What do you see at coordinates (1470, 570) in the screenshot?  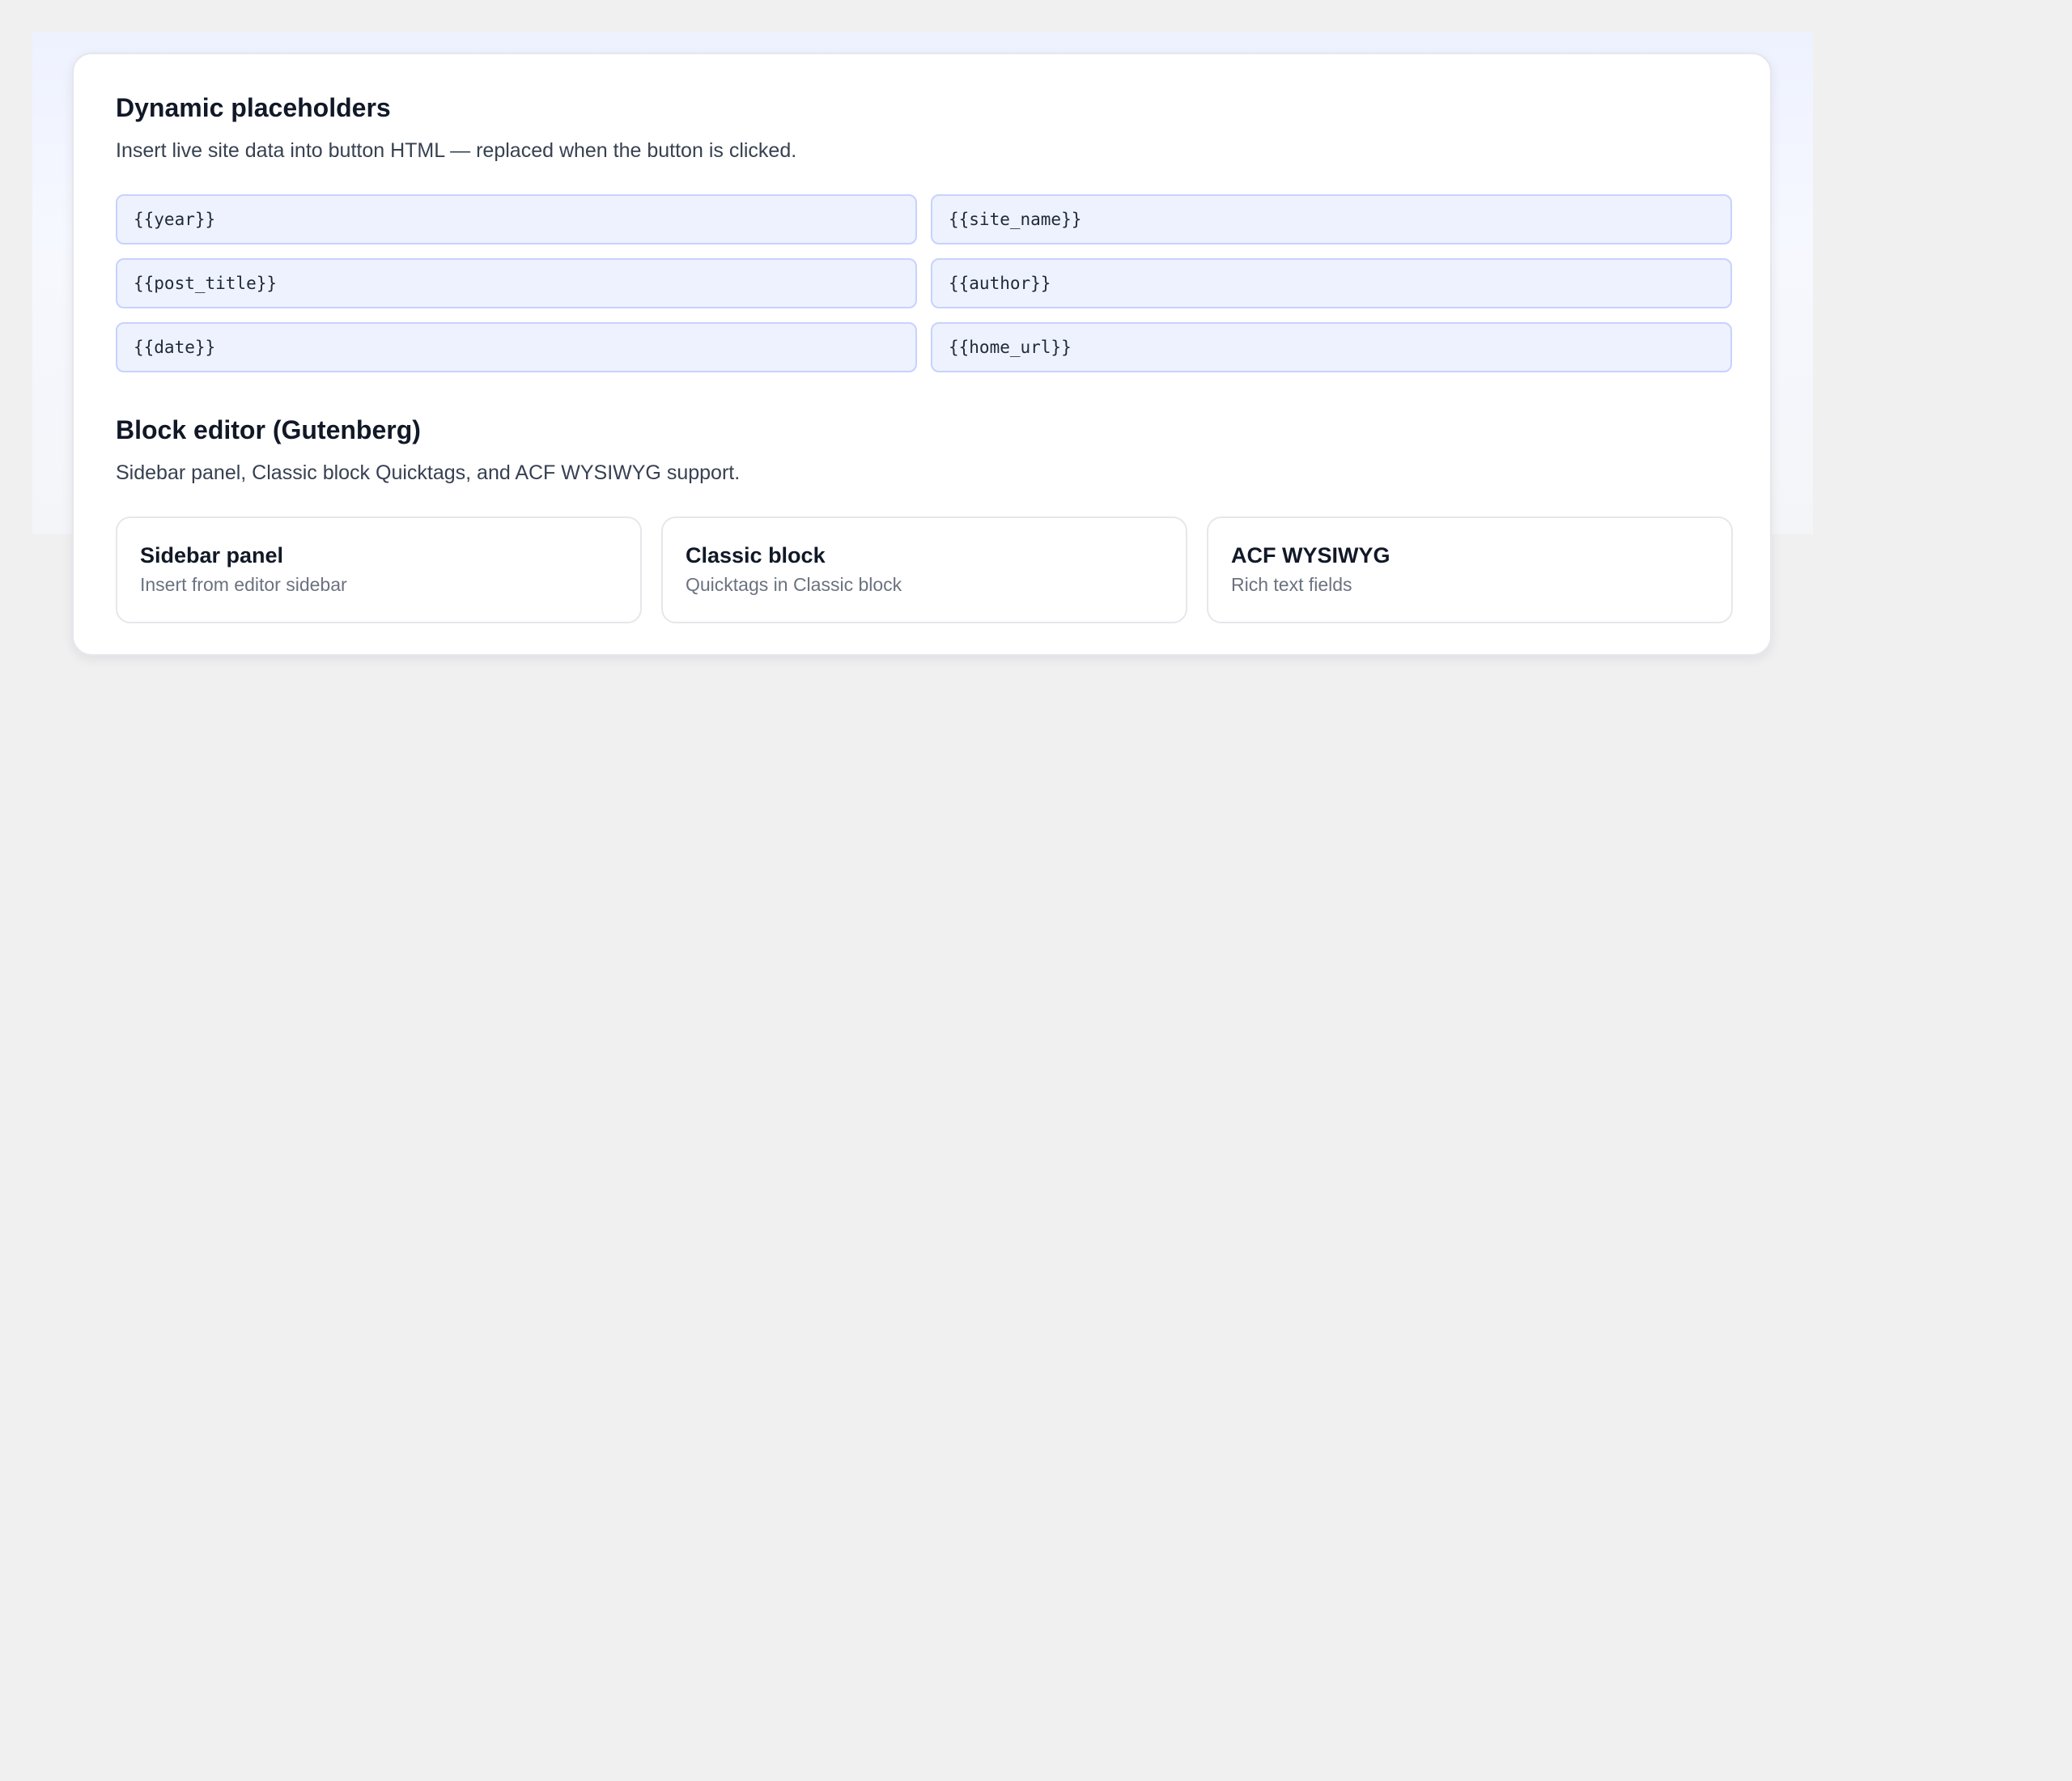 I see `feature-card-acf-wysiwyg: ACF WYSIWYG Rich text fields` at bounding box center [1470, 570].